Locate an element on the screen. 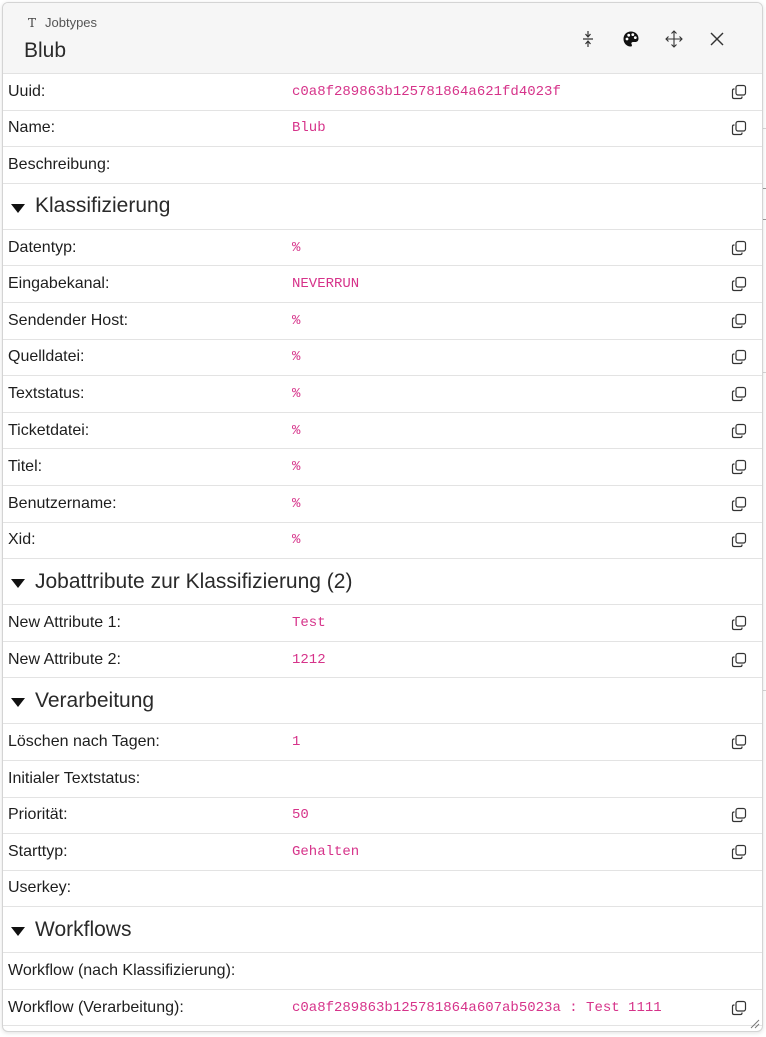  property-value: 50 is located at coordinates (300, 815).